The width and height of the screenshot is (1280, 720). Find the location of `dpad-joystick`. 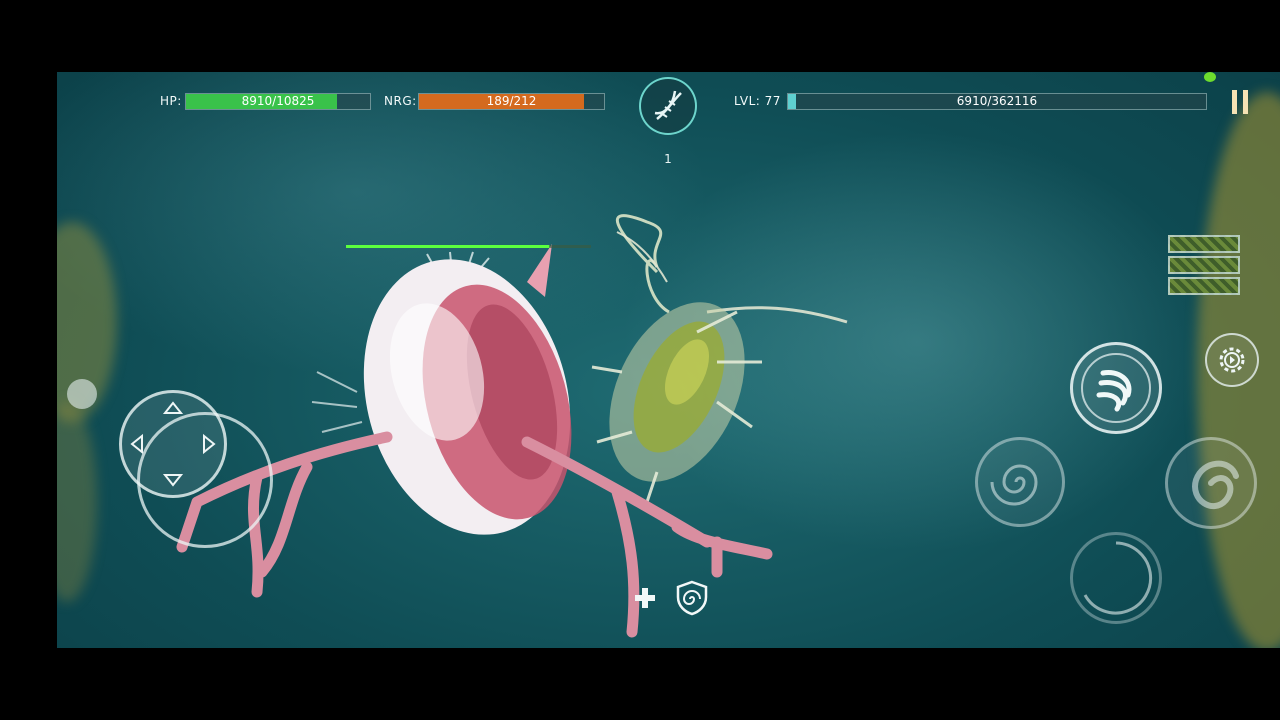

dpad-joystick is located at coordinates (173, 444).